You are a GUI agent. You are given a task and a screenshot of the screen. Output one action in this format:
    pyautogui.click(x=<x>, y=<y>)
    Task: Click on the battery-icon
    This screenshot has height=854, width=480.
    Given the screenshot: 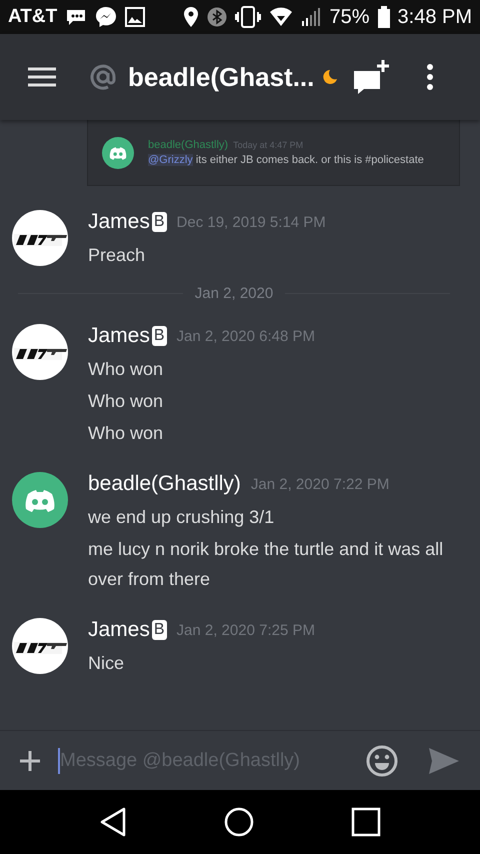 What is the action you would take?
    pyautogui.click(x=384, y=17)
    